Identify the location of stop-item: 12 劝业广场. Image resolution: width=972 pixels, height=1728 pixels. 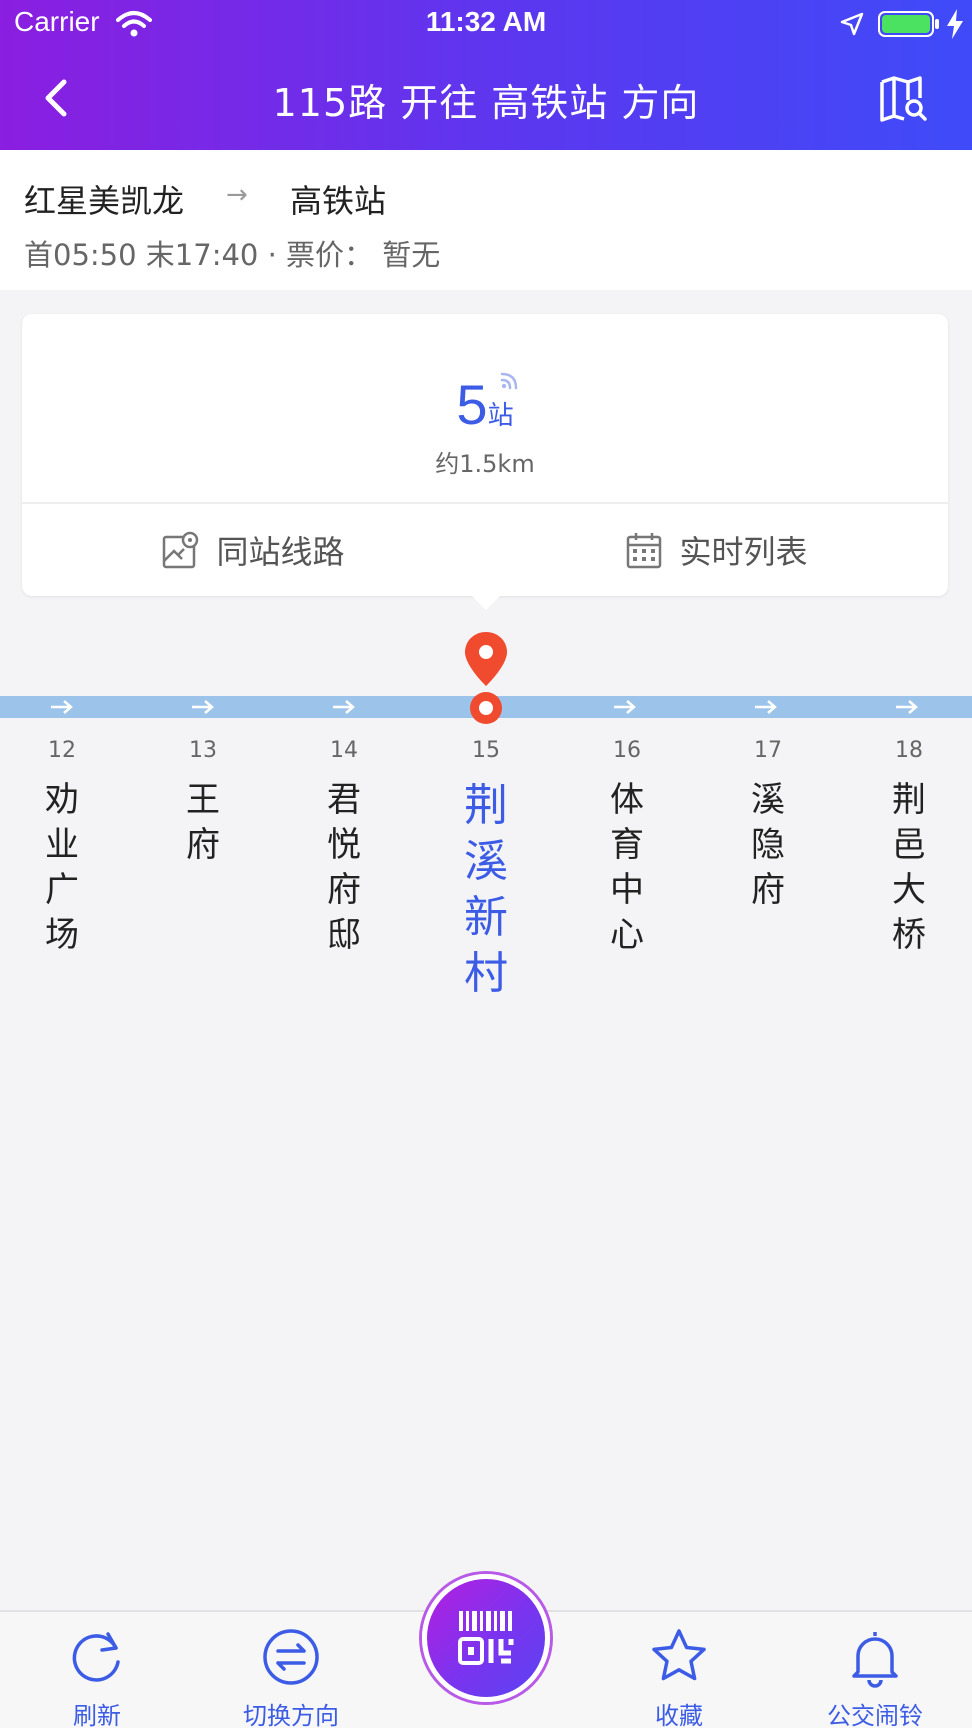
(62, 847).